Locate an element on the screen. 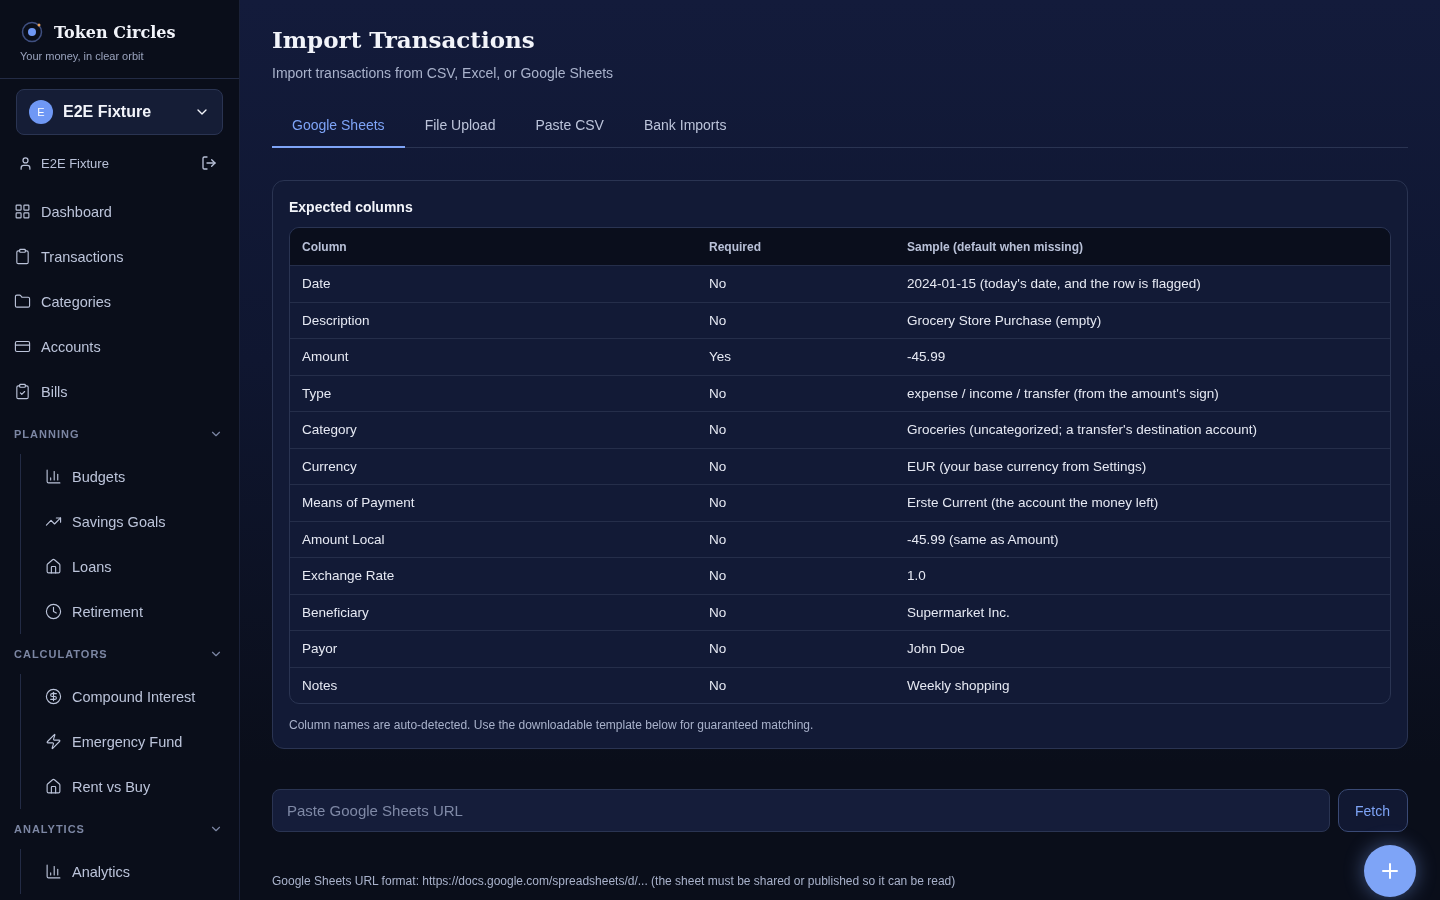 Image resolution: width=1440 pixels, height=900 pixels. workspace-avatar: E is located at coordinates (41, 112).